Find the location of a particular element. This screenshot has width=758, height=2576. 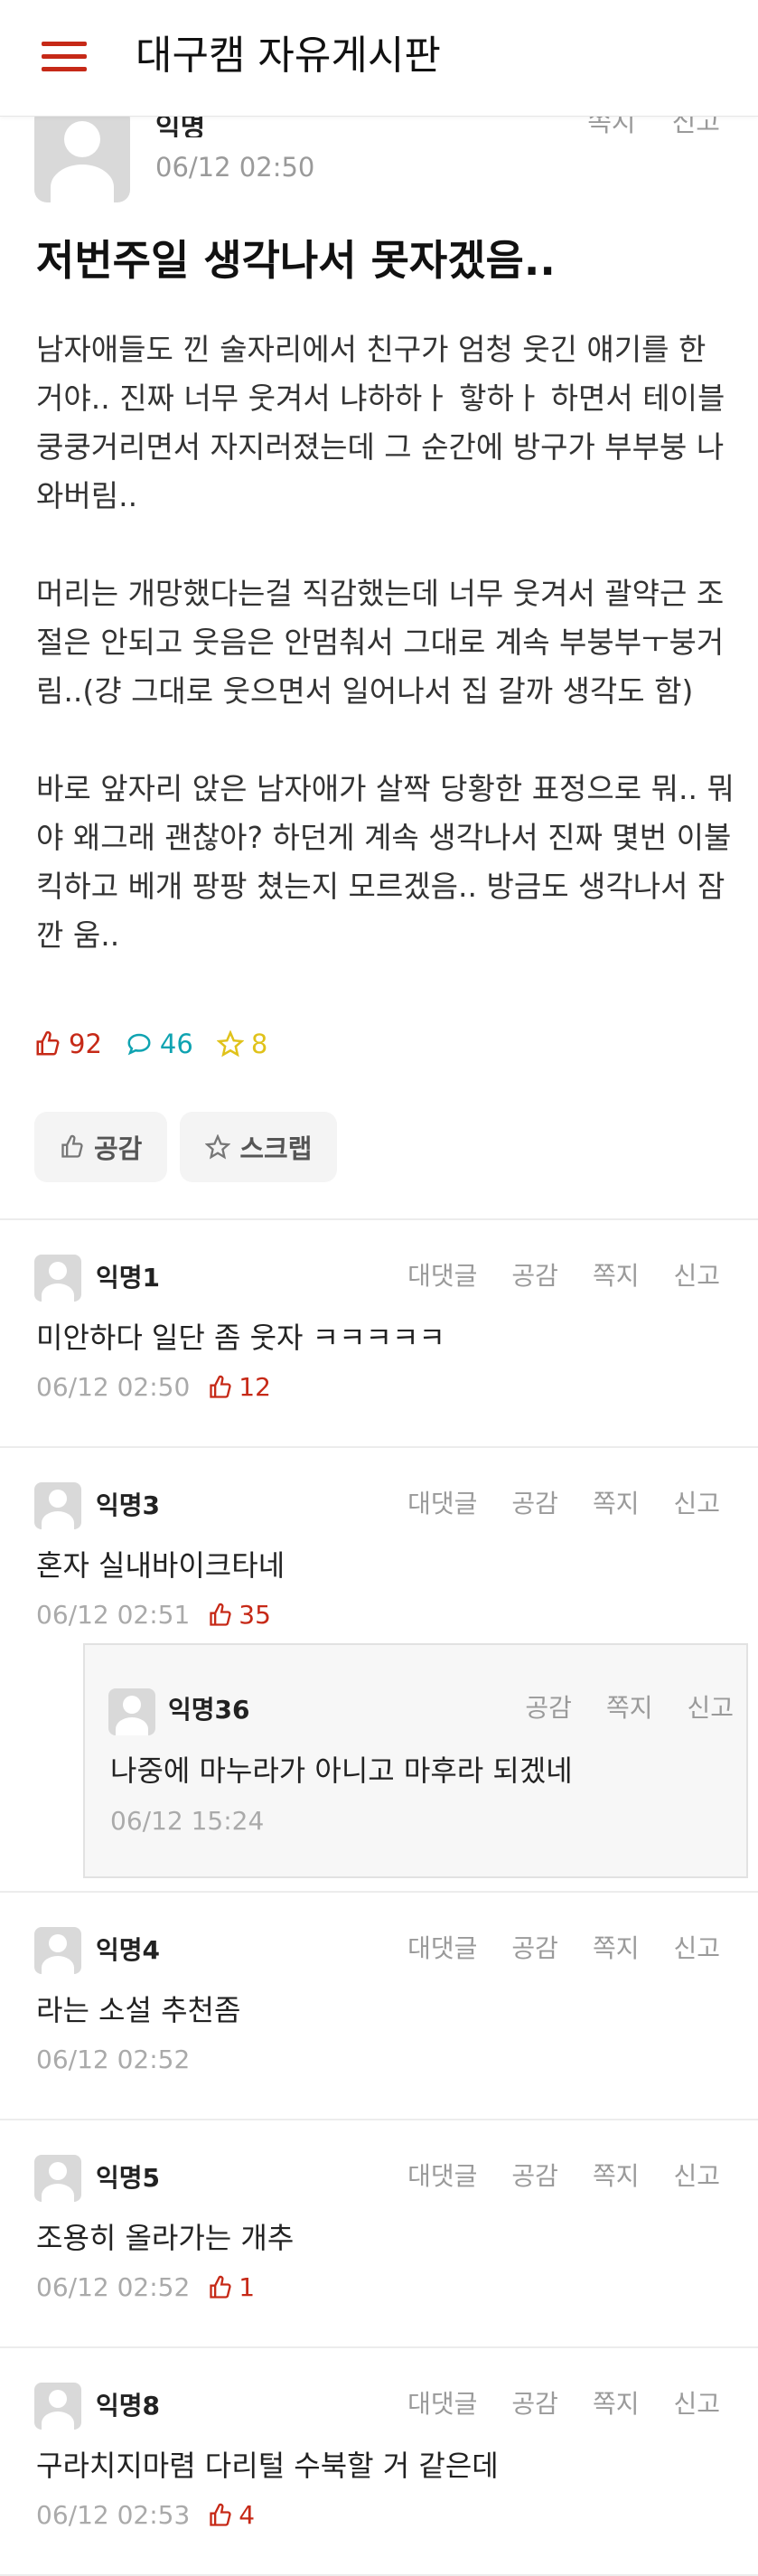

comment-like-value: 12 is located at coordinates (255, 1387).